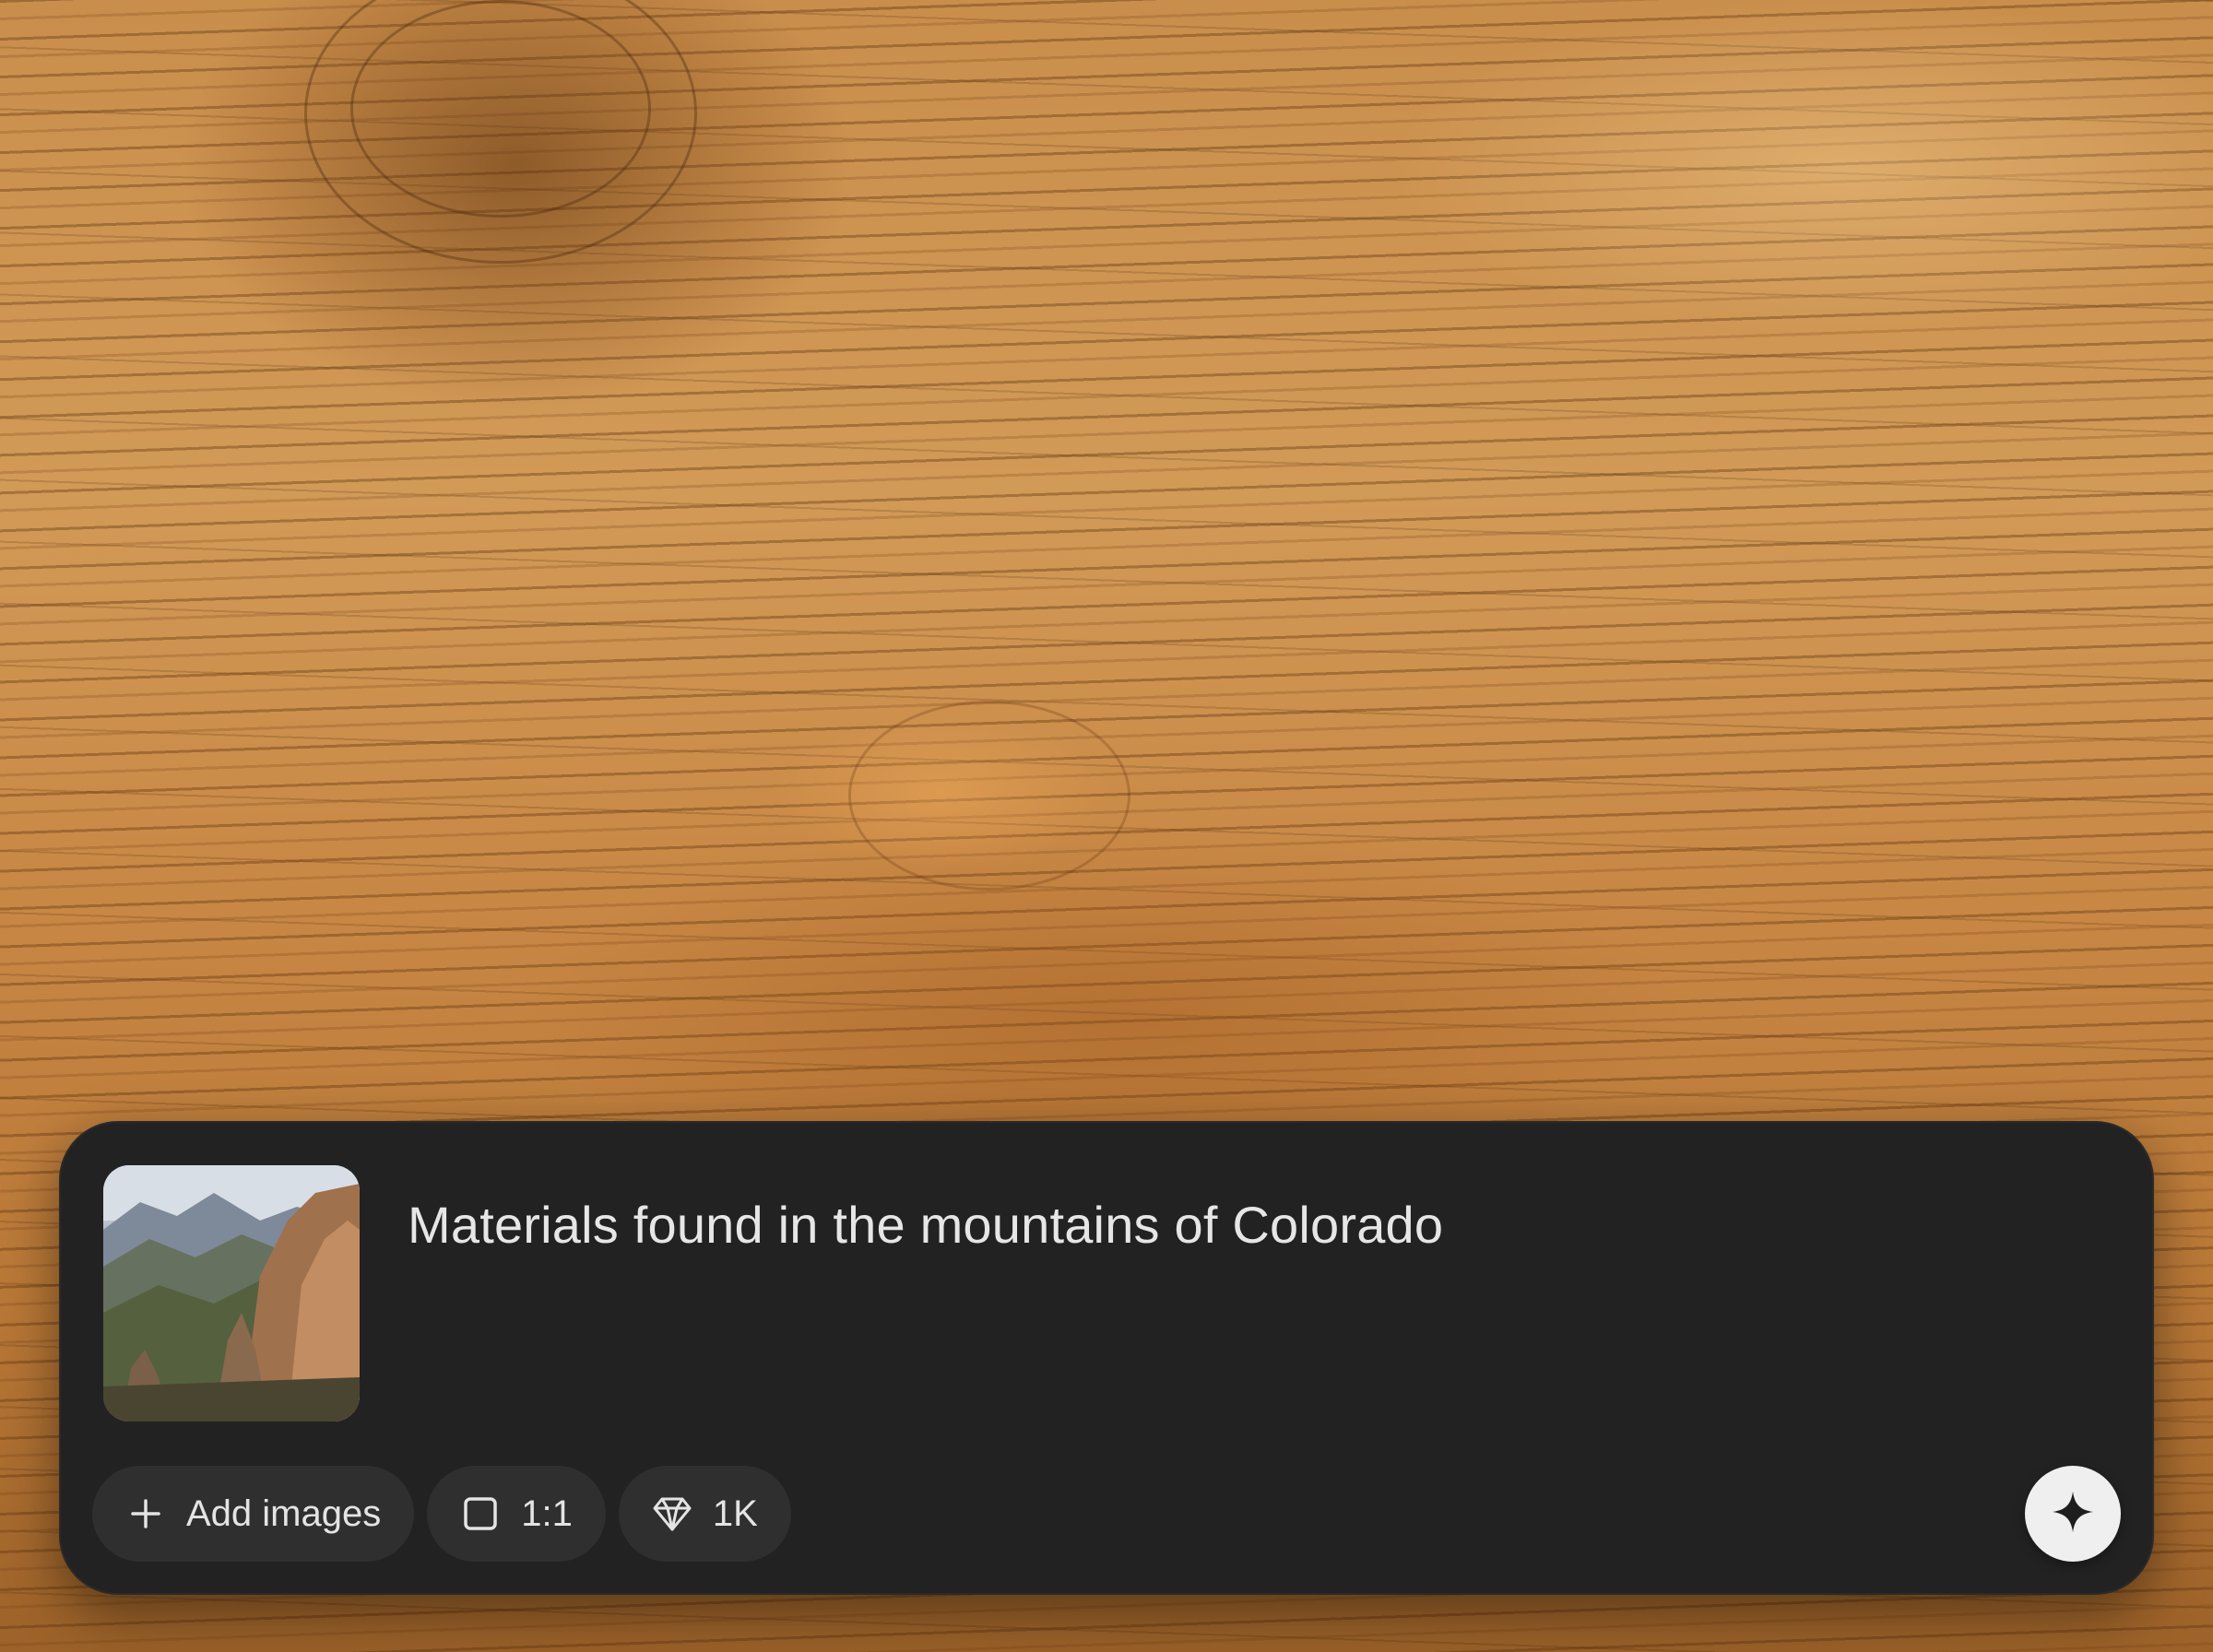  I want to click on generate-button, so click(2073, 1514).